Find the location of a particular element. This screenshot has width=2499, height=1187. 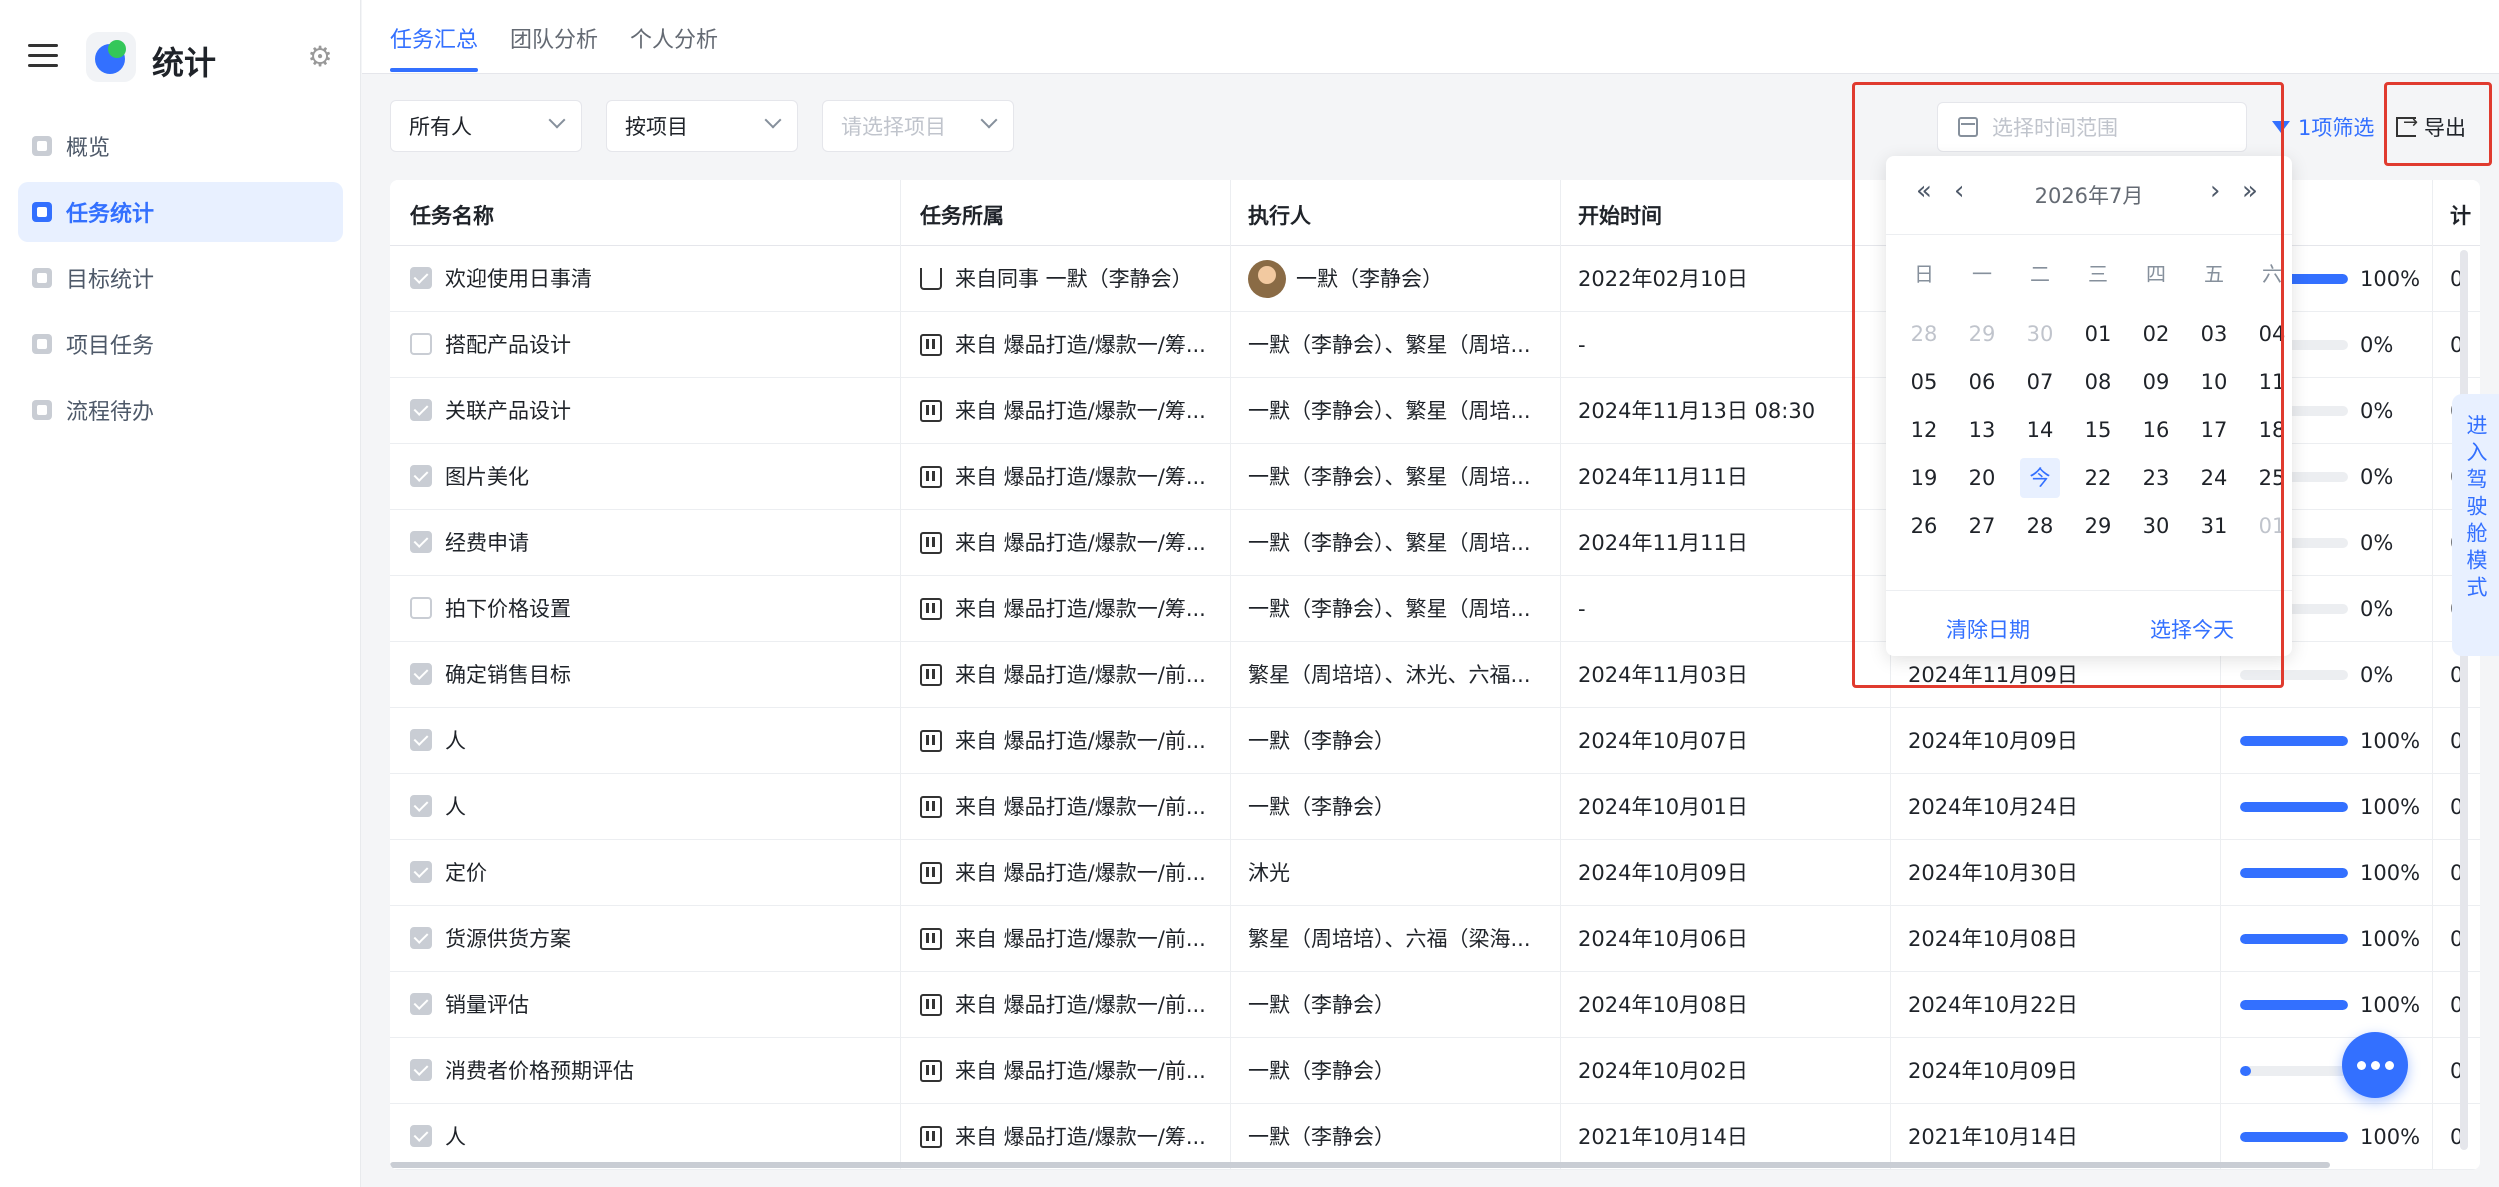

calendar-day: 26 is located at coordinates (1924, 526).